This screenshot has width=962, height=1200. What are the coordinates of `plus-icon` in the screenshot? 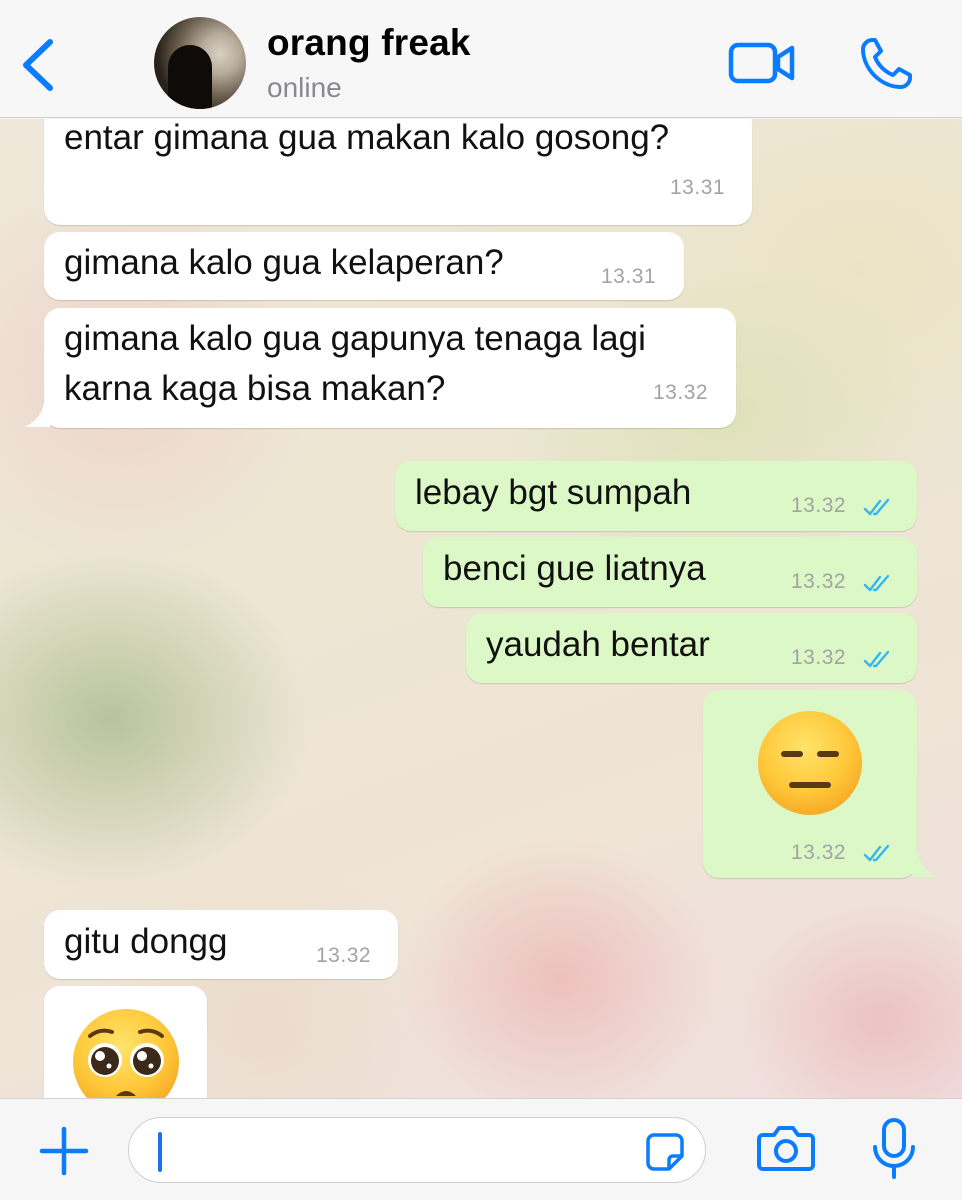 It's located at (64, 1151).